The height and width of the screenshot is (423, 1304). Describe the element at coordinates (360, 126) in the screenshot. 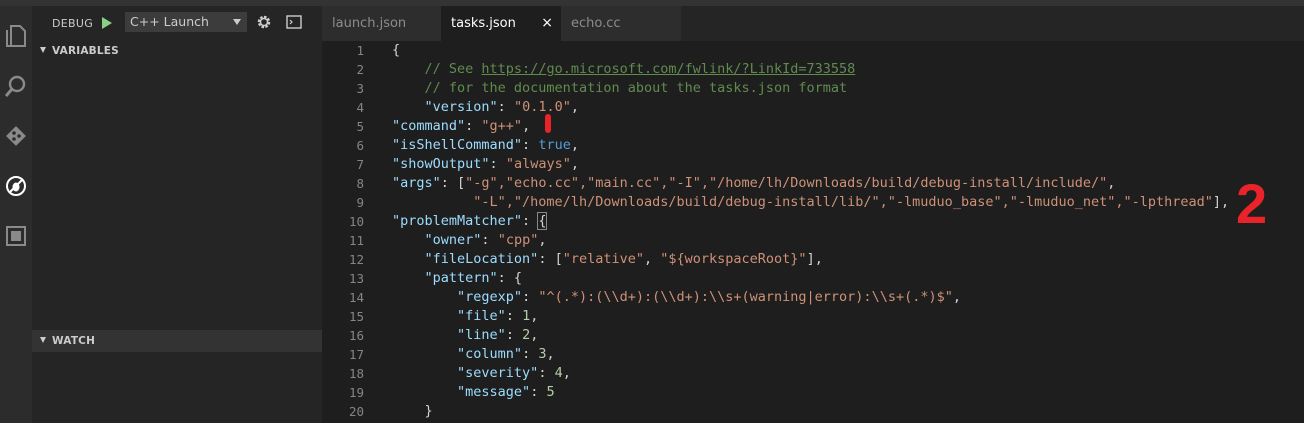

I see `line-number: 5` at that location.